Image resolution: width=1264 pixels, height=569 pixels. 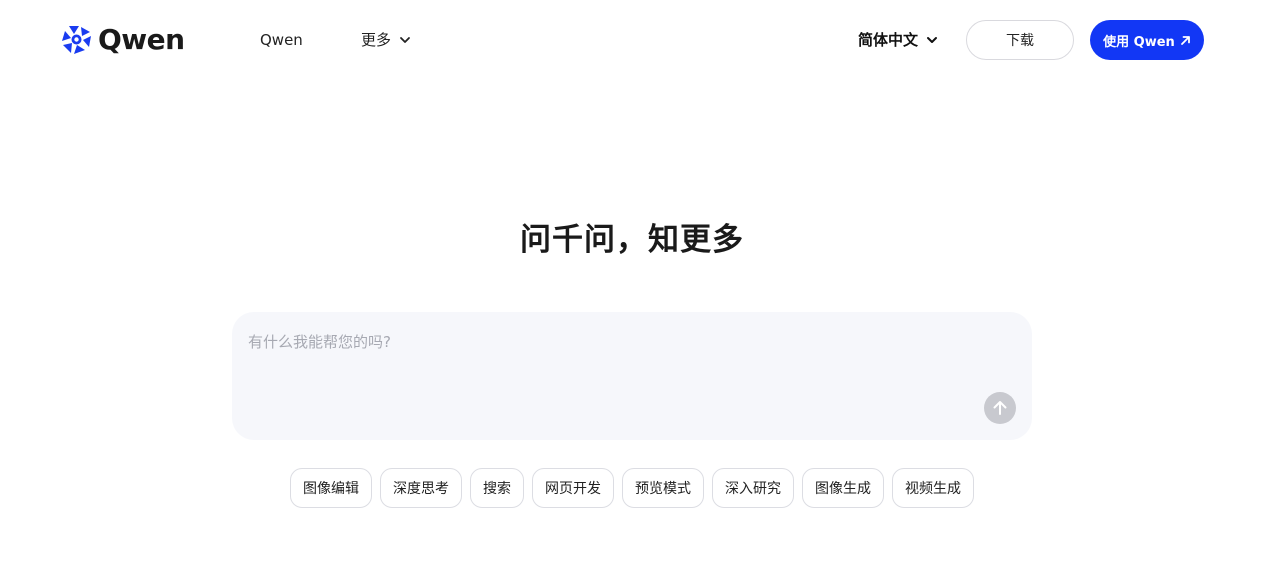 I want to click on nav-more-dropdown: 更多, so click(x=386, y=40).